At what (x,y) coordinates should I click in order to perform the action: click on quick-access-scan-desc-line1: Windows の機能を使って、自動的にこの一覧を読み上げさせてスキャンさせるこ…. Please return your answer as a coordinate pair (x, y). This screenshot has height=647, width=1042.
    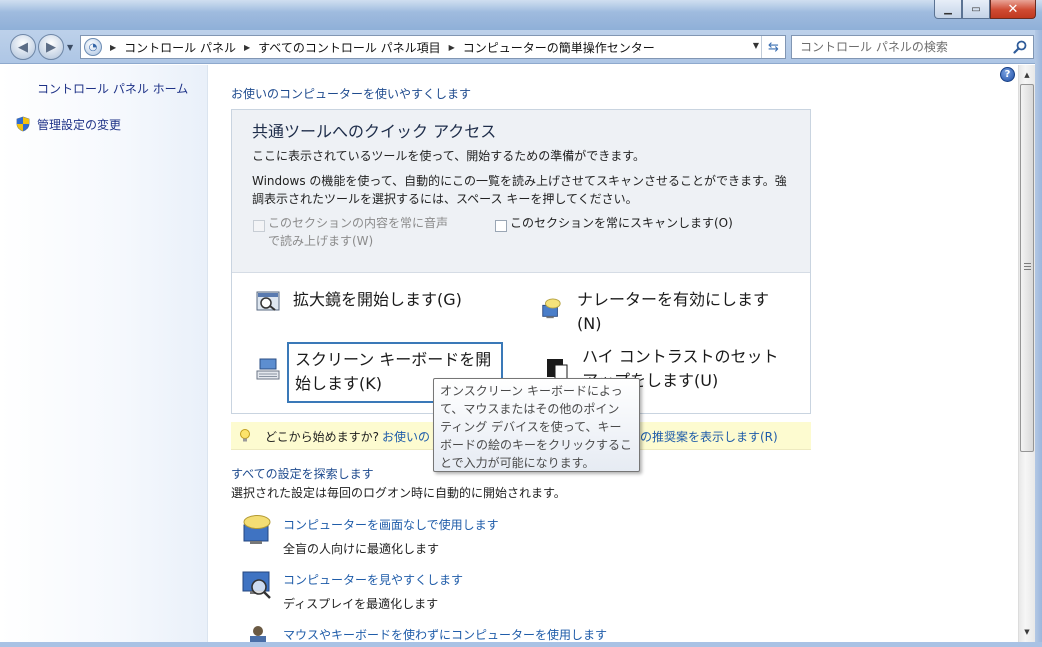
    Looking at the image, I should click on (519, 181).